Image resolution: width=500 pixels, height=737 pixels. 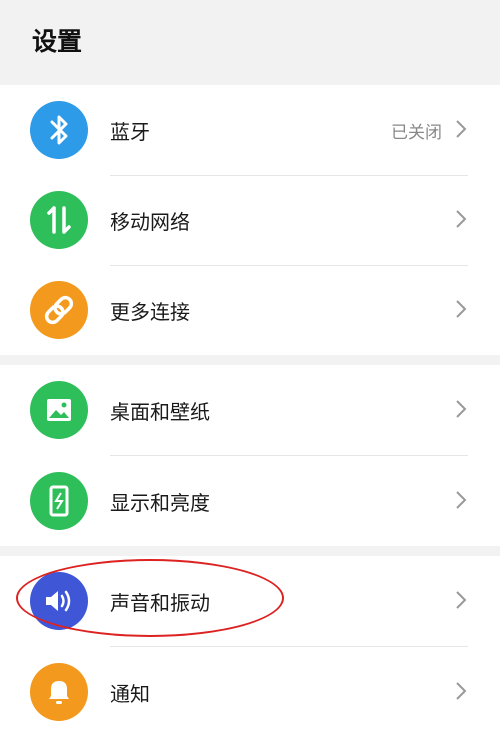 What do you see at coordinates (59, 692) in the screenshot?
I see `bell-icon` at bounding box center [59, 692].